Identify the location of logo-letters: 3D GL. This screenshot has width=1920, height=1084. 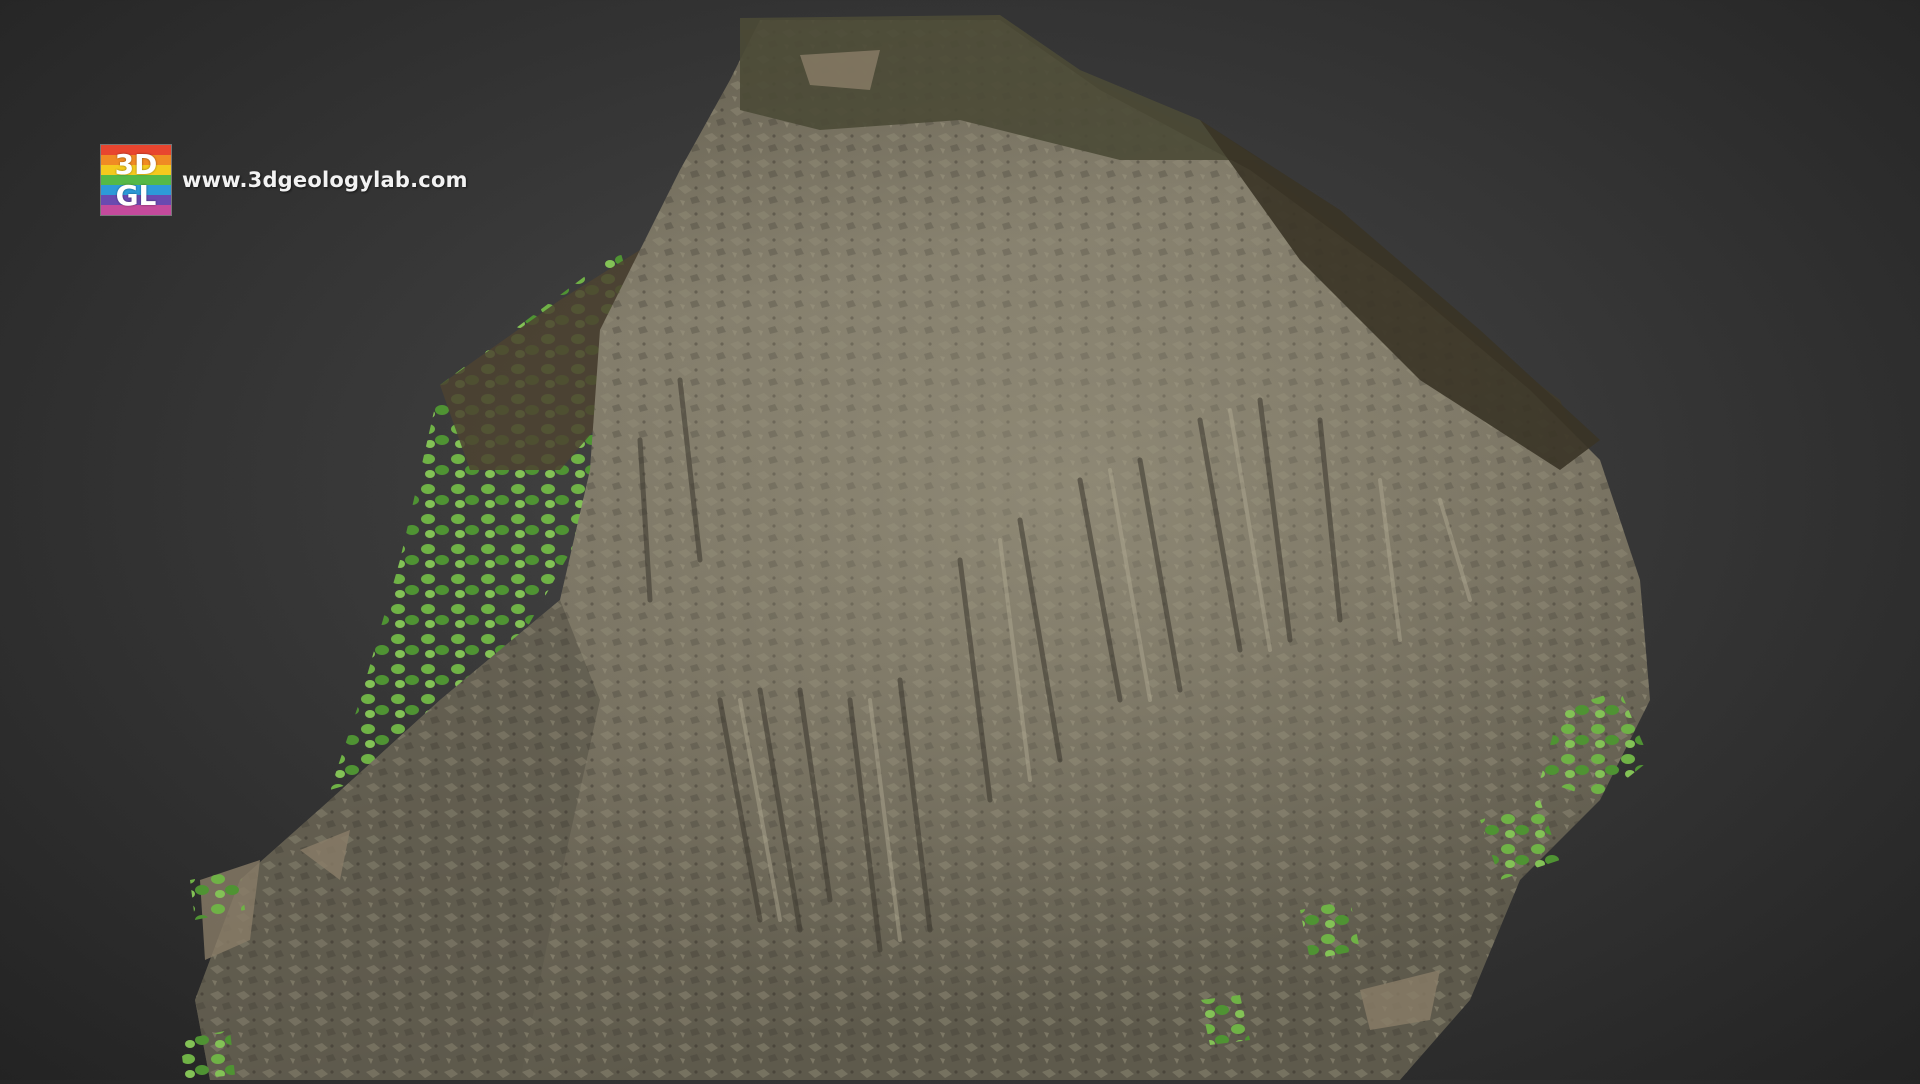
(136, 180).